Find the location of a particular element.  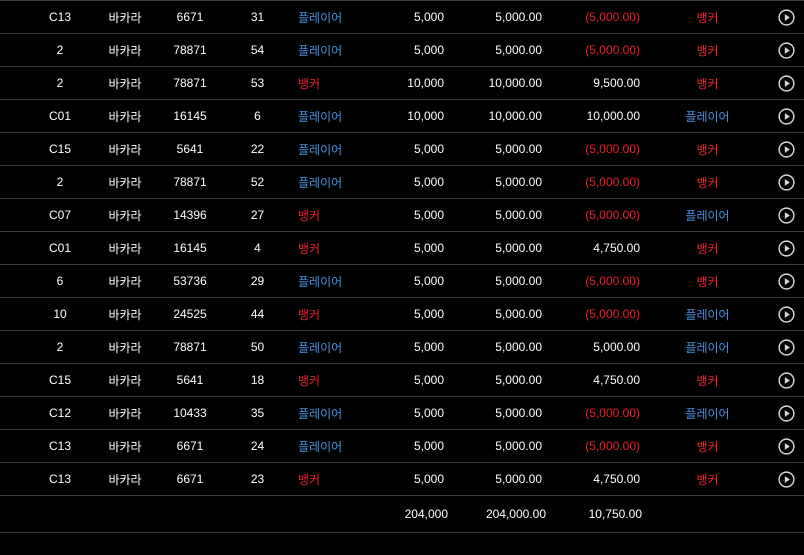

win-loss-cell: 4,750.00 is located at coordinates (616, 248).